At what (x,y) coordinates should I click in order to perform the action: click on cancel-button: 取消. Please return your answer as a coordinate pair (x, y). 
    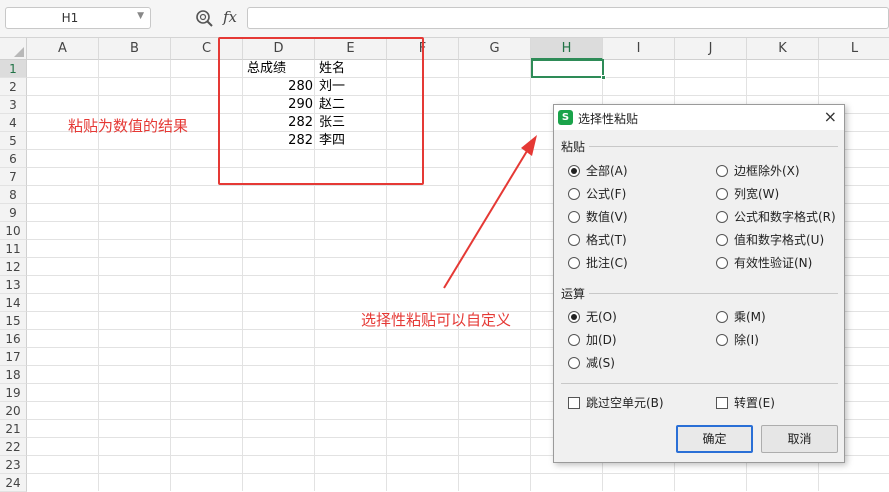
    Looking at the image, I should click on (799, 439).